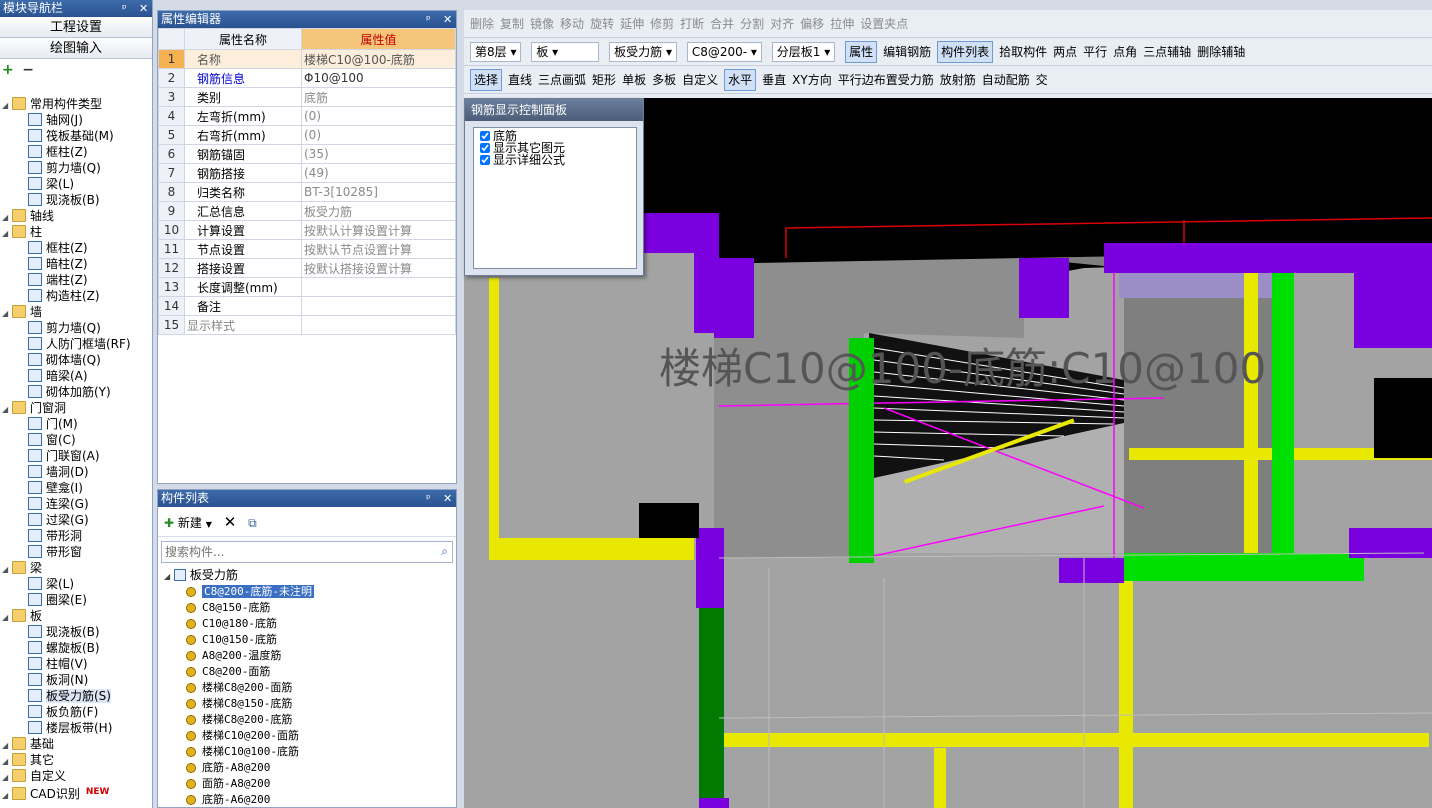  I want to click on tree-item: 板受力筋(S), so click(76, 696).